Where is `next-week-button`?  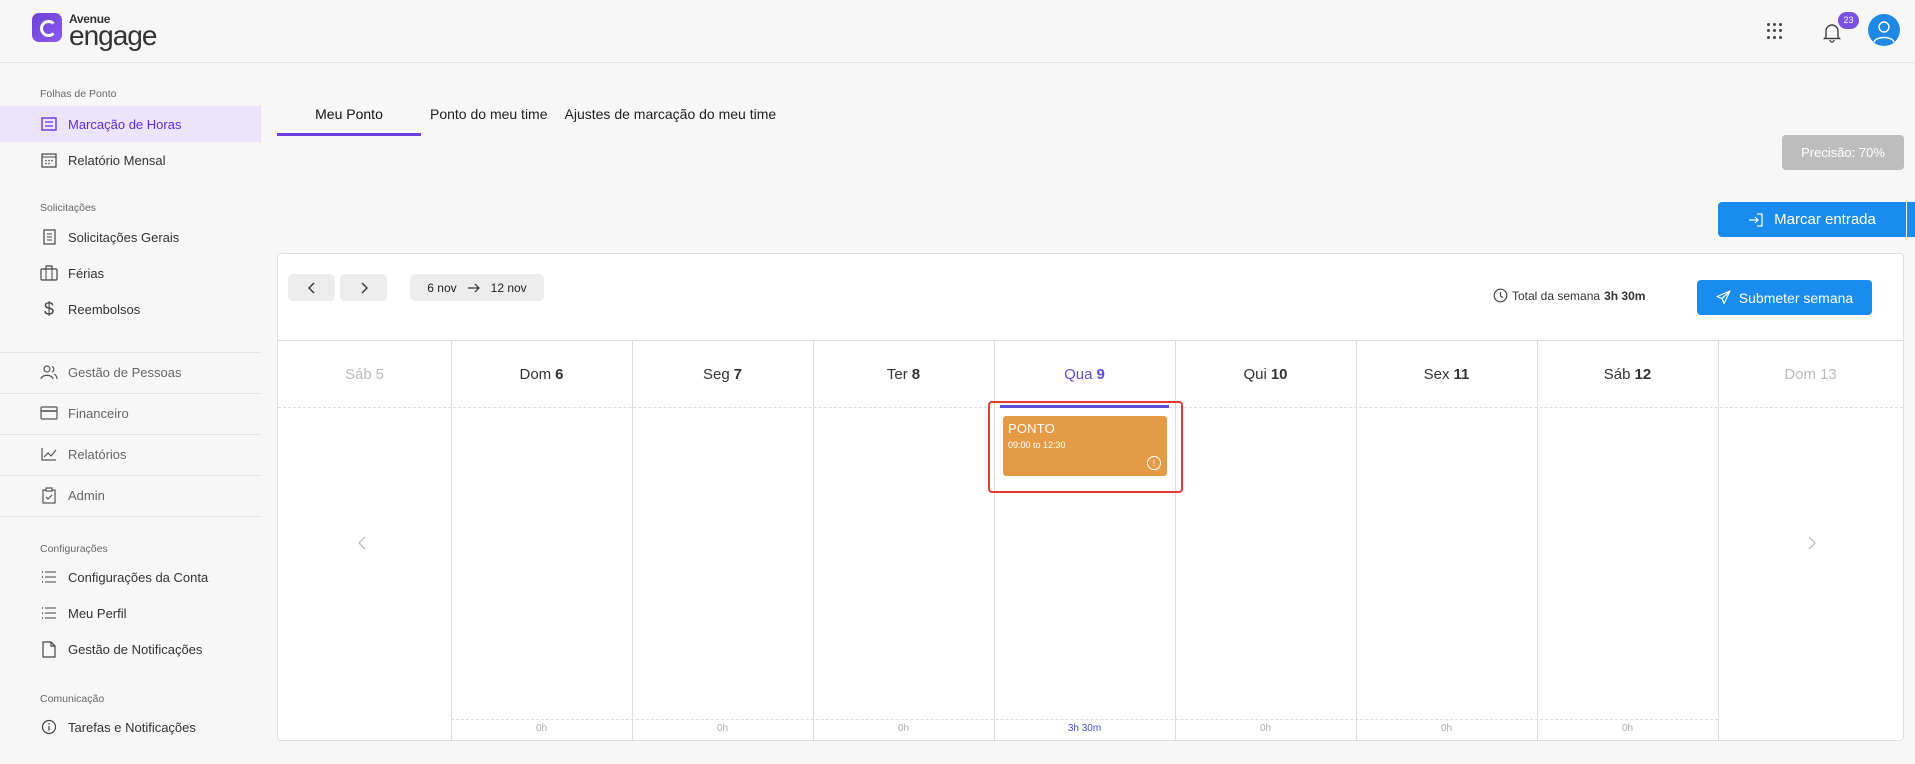 next-week-button is located at coordinates (363, 287).